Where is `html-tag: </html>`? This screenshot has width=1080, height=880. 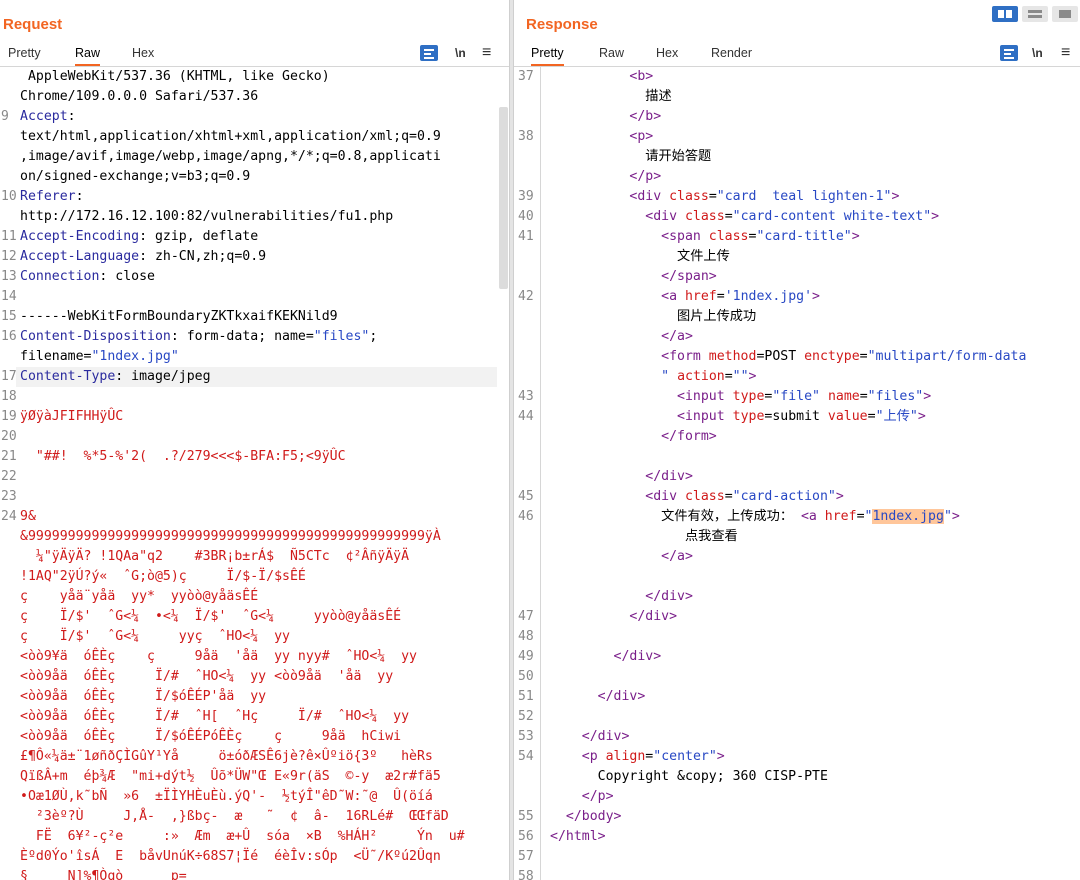
html-tag: </html> is located at coordinates (578, 836).